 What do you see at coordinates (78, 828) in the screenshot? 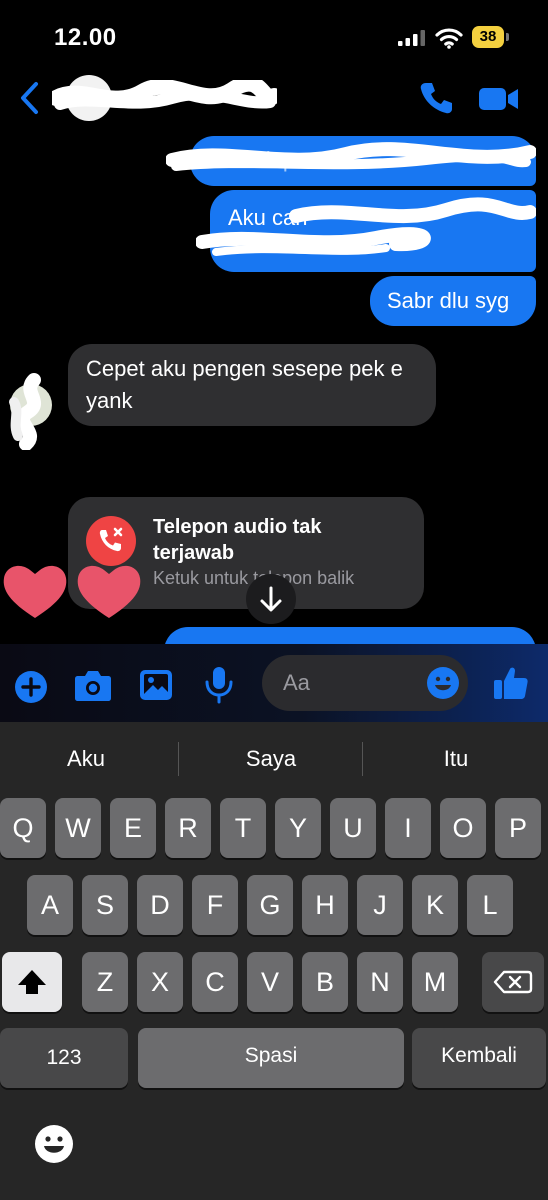
I see `key-w: W` at bounding box center [78, 828].